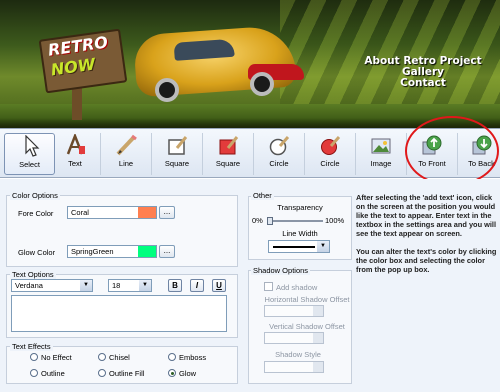  I want to click on tool-image: Image, so click(381, 154).